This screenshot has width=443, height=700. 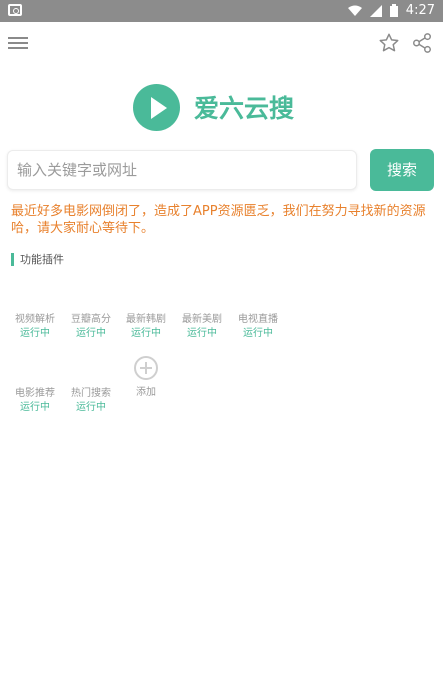 I want to click on plugin-item: 最新韩剧 运行中, so click(x=146, y=326).